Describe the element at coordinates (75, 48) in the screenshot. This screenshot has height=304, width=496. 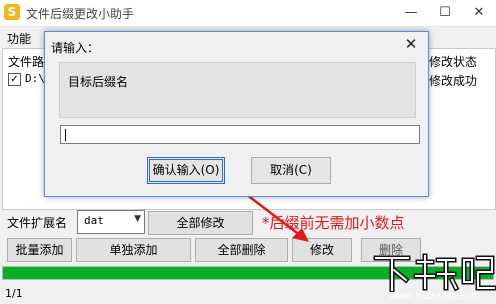
I see `dialog-title: 请输入：` at that location.